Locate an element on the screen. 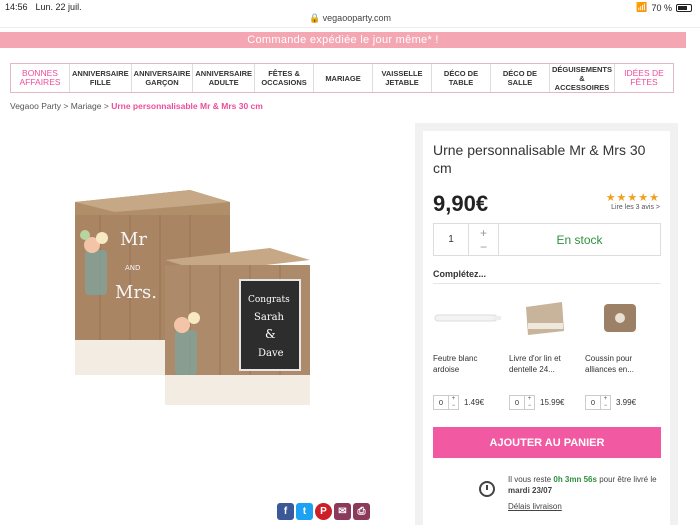 Image resolution: width=700 pixels, height=525 pixels. stock-status: En stock is located at coordinates (579, 239).